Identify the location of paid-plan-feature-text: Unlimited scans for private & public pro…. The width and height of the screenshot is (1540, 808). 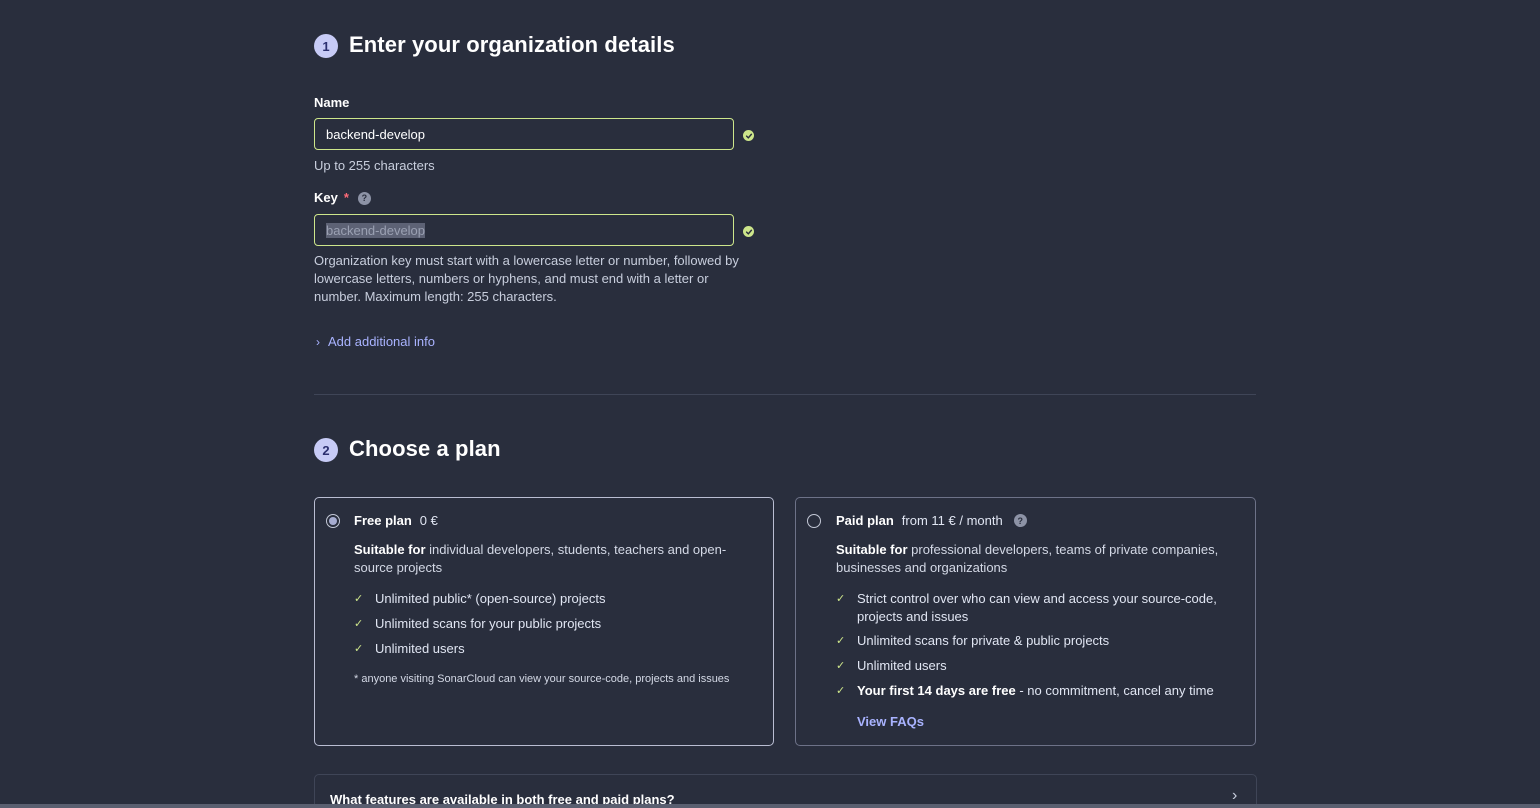
(983, 640).